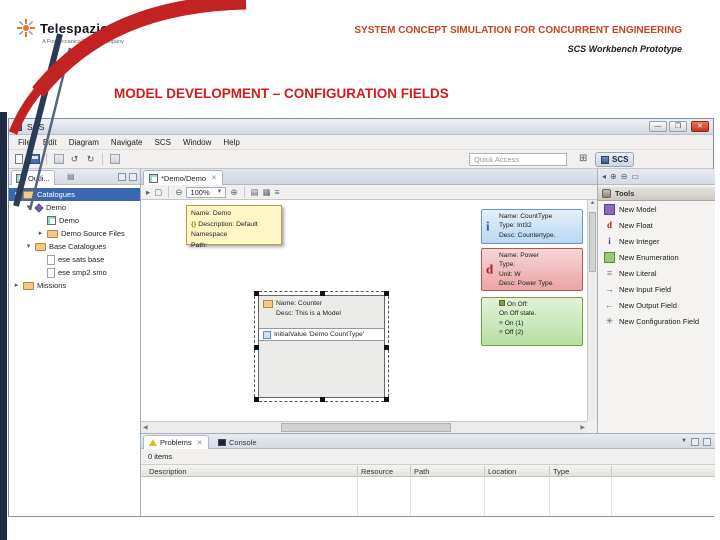  Describe the element at coordinates (148, 192) in the screenshot. I see `select-tool-icon: ▸` at that location.